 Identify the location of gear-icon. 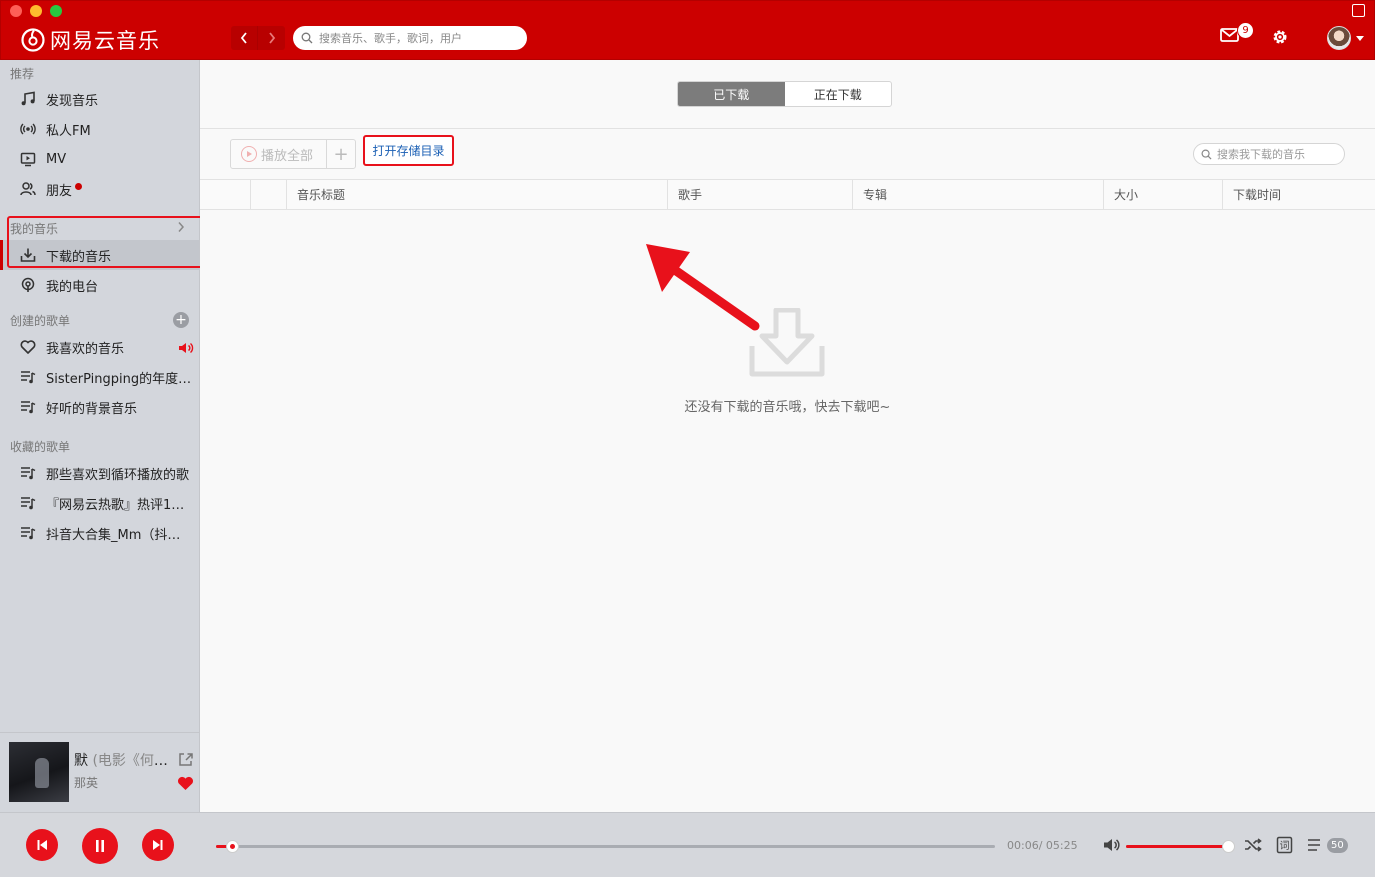
(1280, 37).